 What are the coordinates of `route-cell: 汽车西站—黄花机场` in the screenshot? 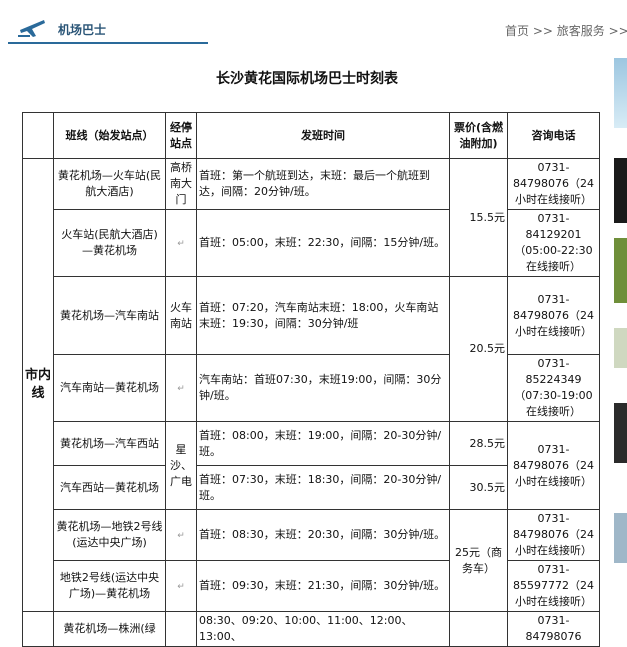 It's located at (109, 487).